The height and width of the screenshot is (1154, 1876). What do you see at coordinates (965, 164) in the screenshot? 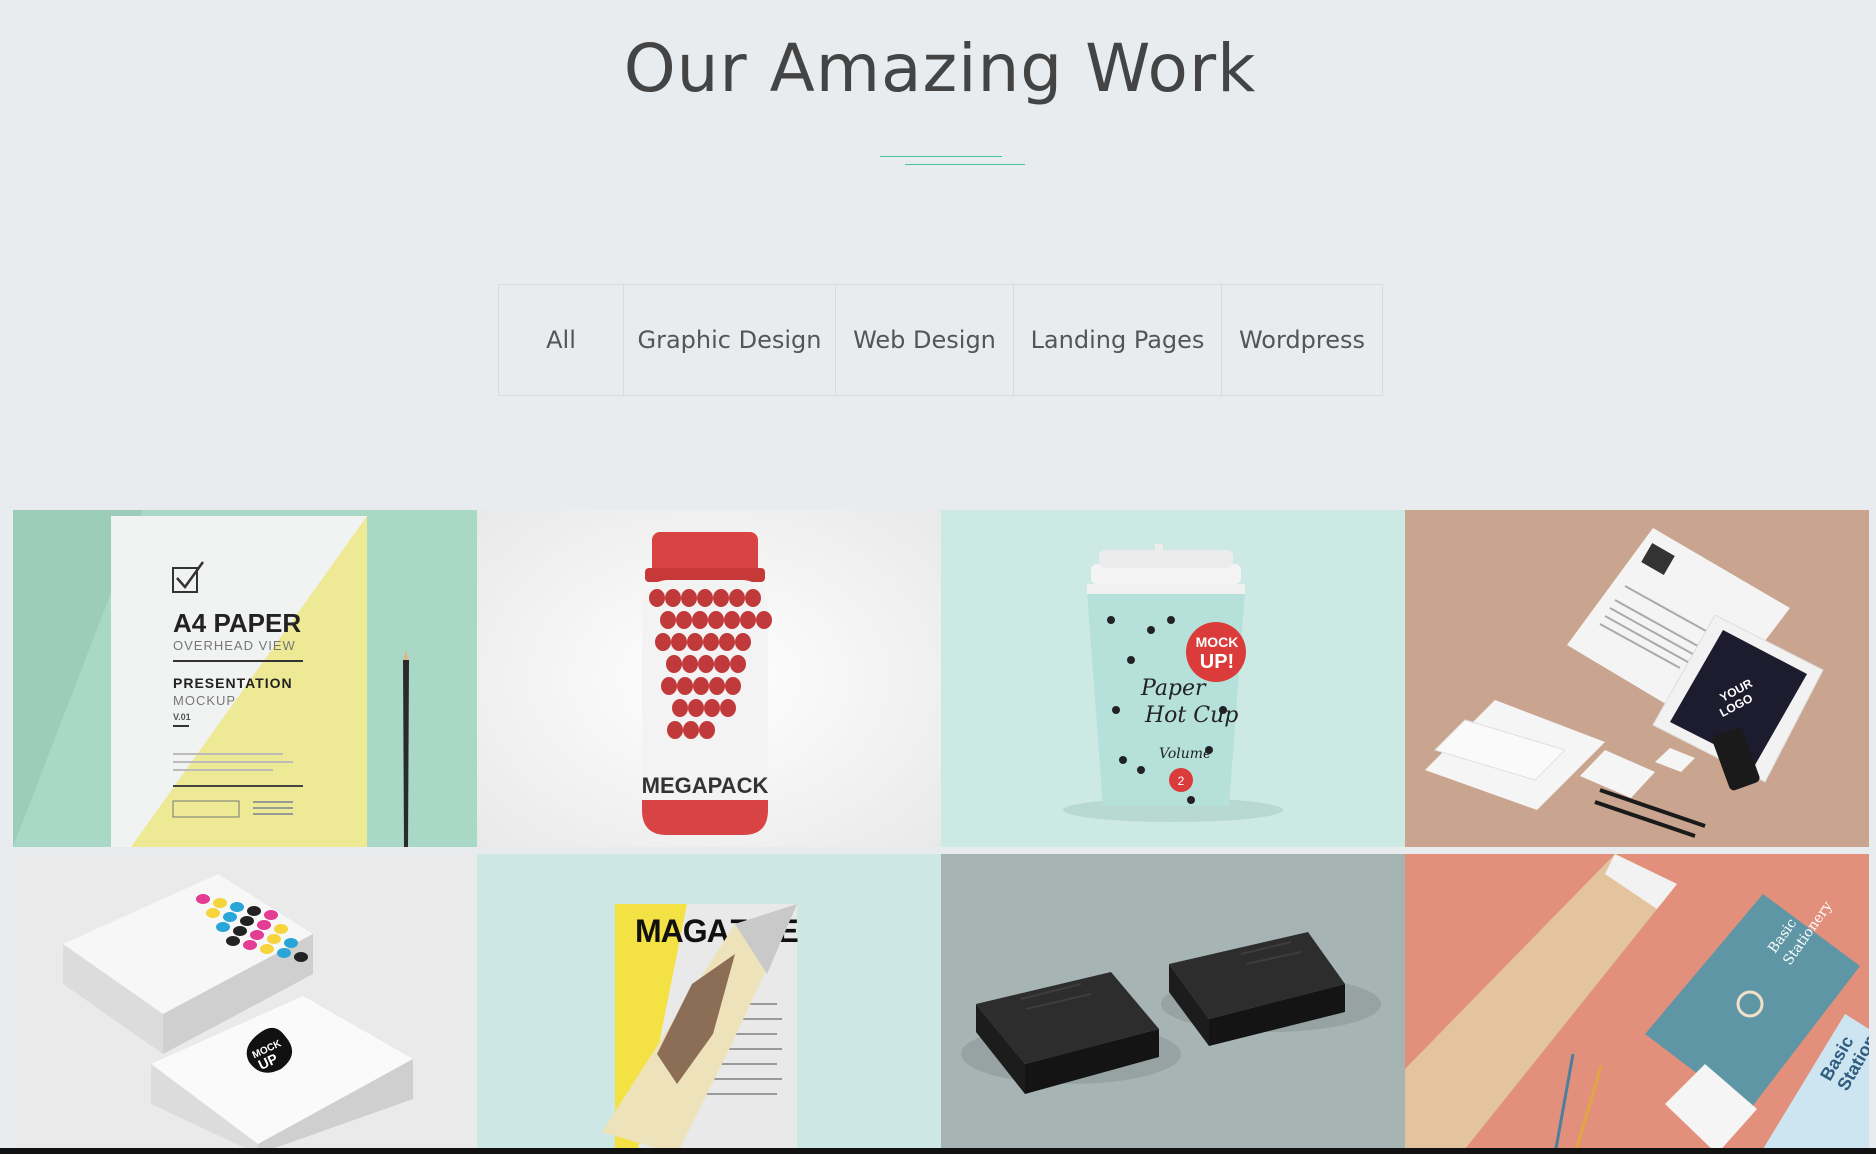
I see `title-divider-accent` at bounding box center [965, 164].